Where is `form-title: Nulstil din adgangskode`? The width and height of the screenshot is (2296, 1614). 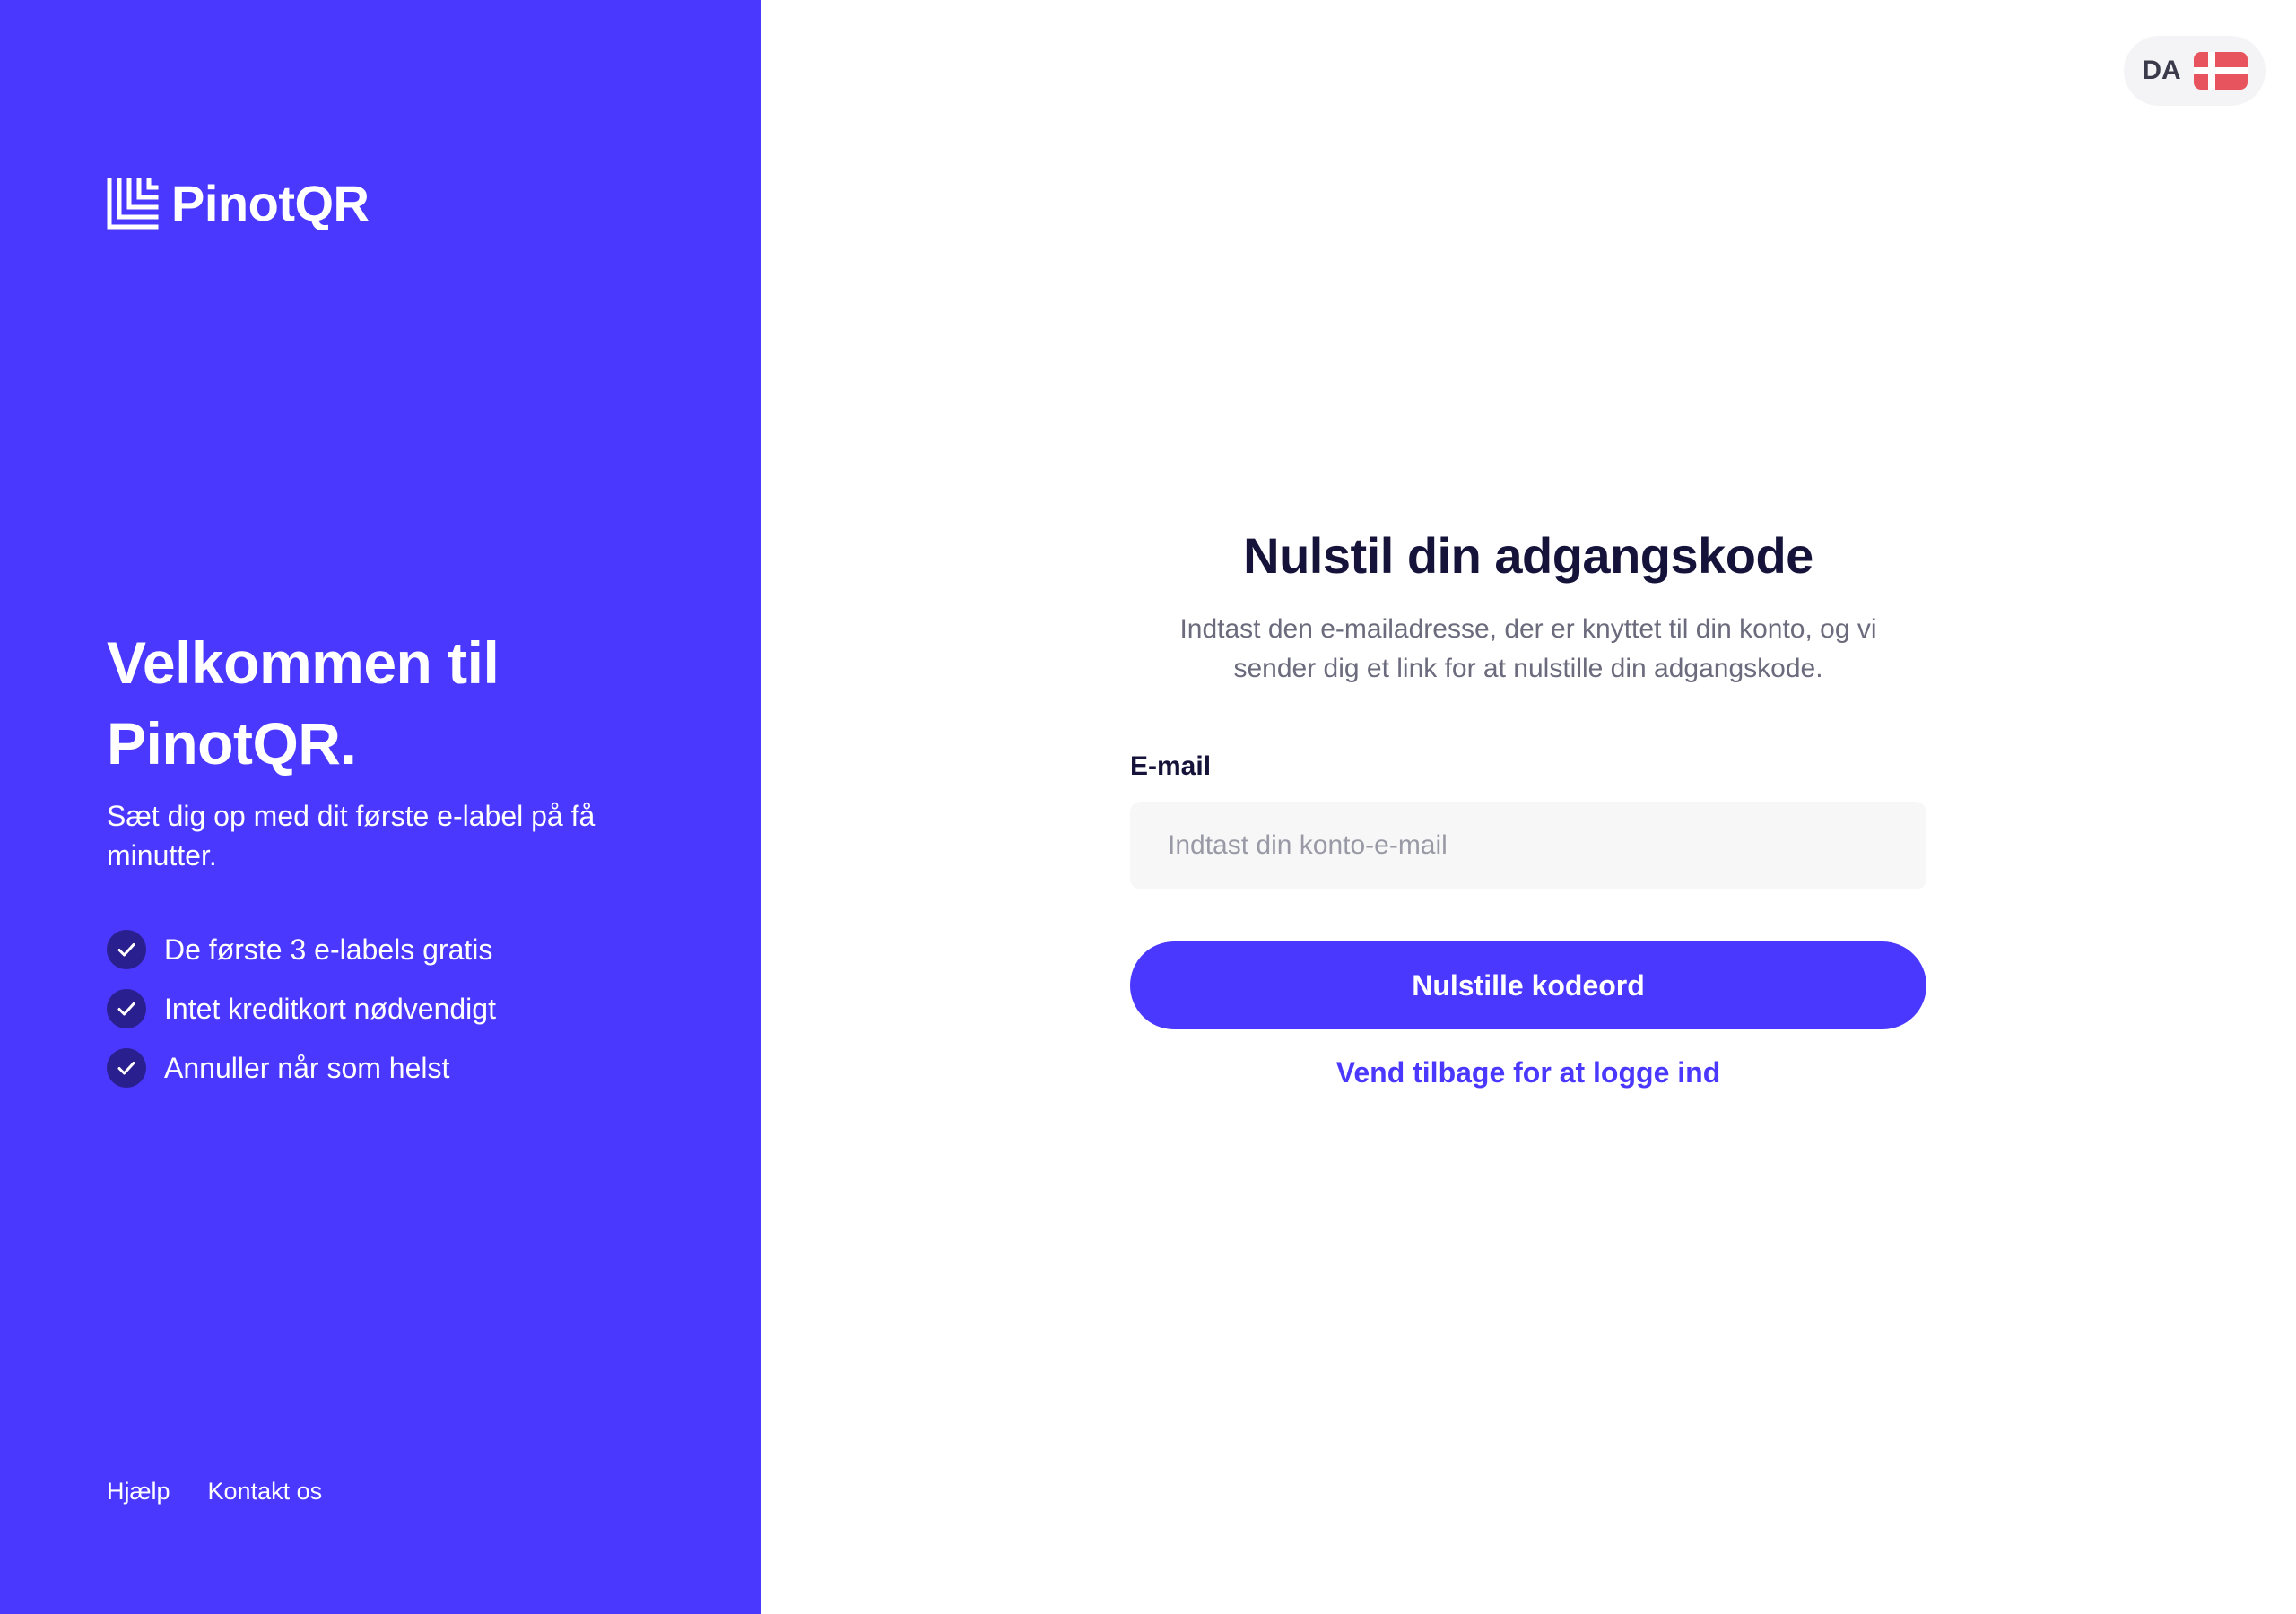
form-title: Nulstil din adgangskode is located at coordinates (1528, 555).